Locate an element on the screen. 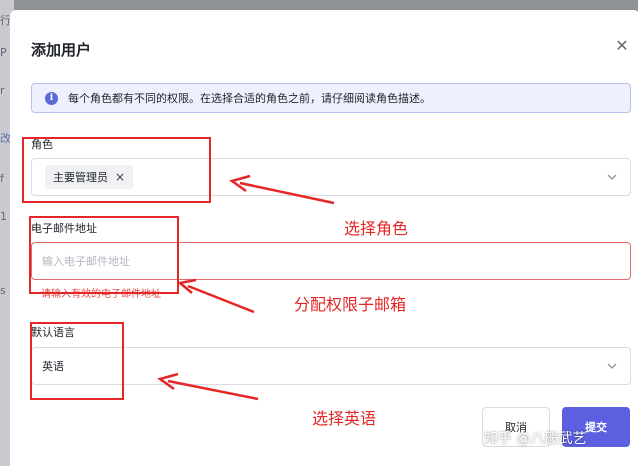 This screenshot has width=638, height=466. info-banner: i 每个角色都有不同的权限。在选择合适的角色之前，请仔细阅读角色描述。 is located at coordinates (331, 98).